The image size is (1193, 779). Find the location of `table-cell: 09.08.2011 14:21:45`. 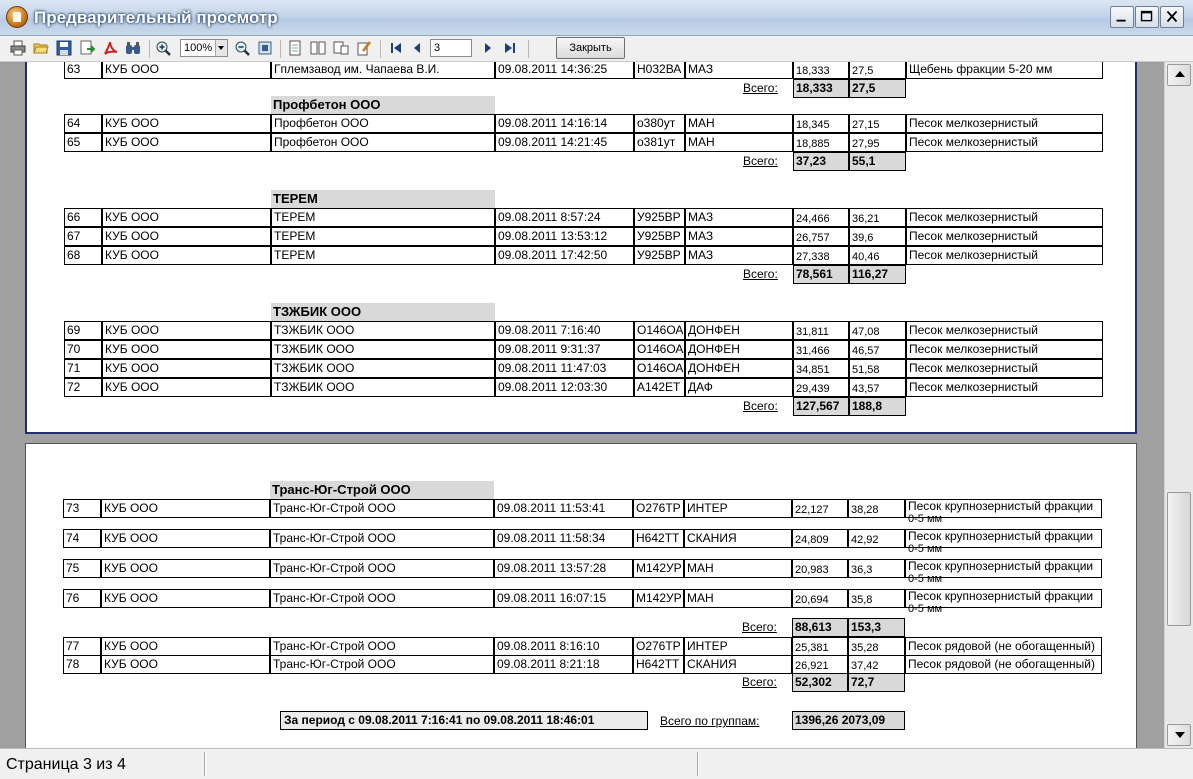

table-cell: 09.08.2011 14:21:45 is located at coordinates (564, 142).